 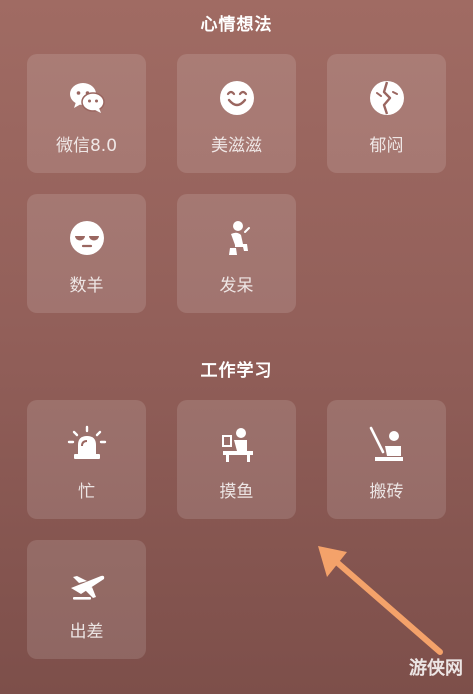 What do you see at coordinates (436, 668) in the screenshot?
I see `watermark: 游侠网` at bounding box center [436, 668].